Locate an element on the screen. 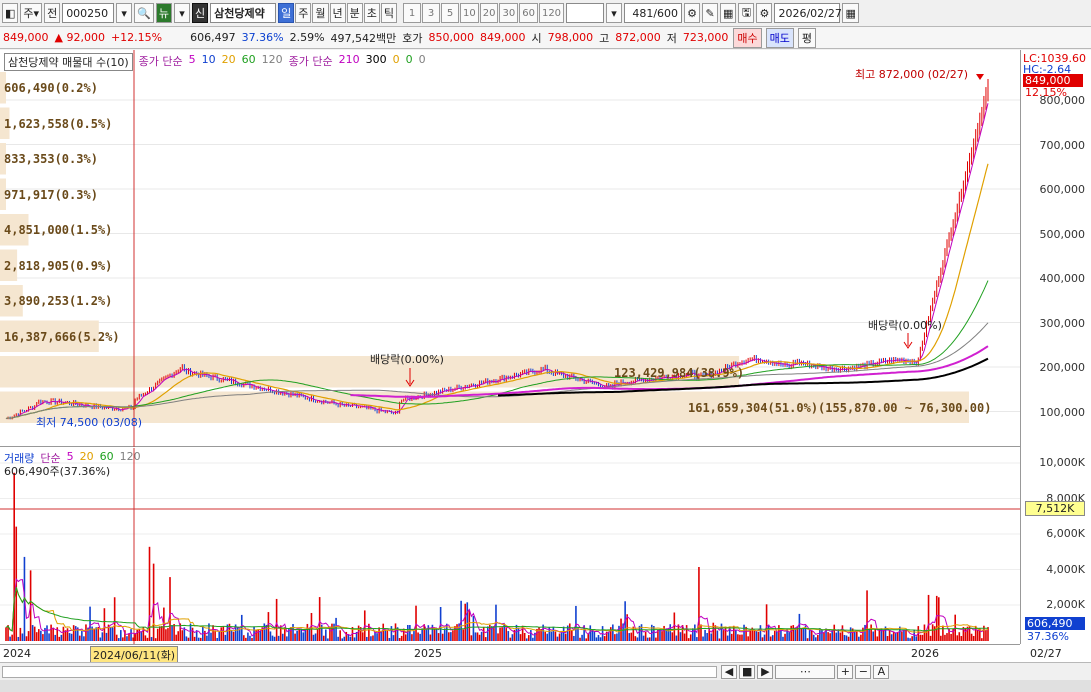 This screenshot has height=692, width=1091. news-dropdown-icon: ▾ is located at coordinates (182, 13).